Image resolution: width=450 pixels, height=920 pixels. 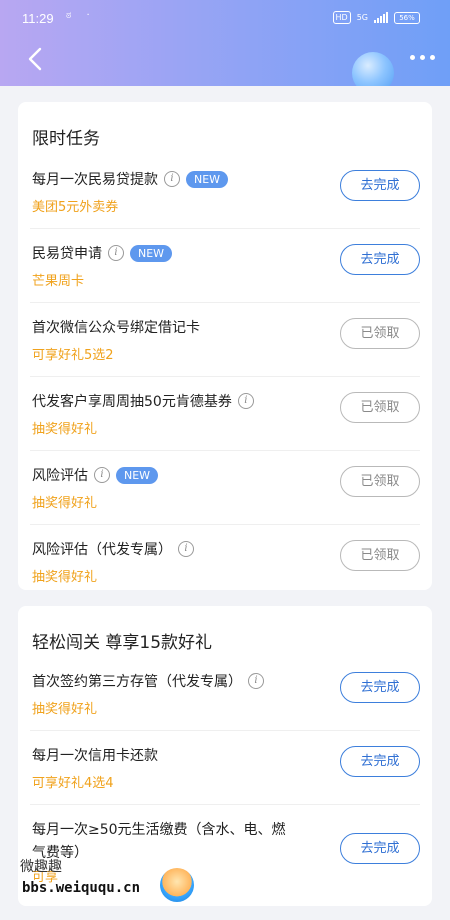 I want to click on battery-icon: 56%, so click(x=407, y=17).